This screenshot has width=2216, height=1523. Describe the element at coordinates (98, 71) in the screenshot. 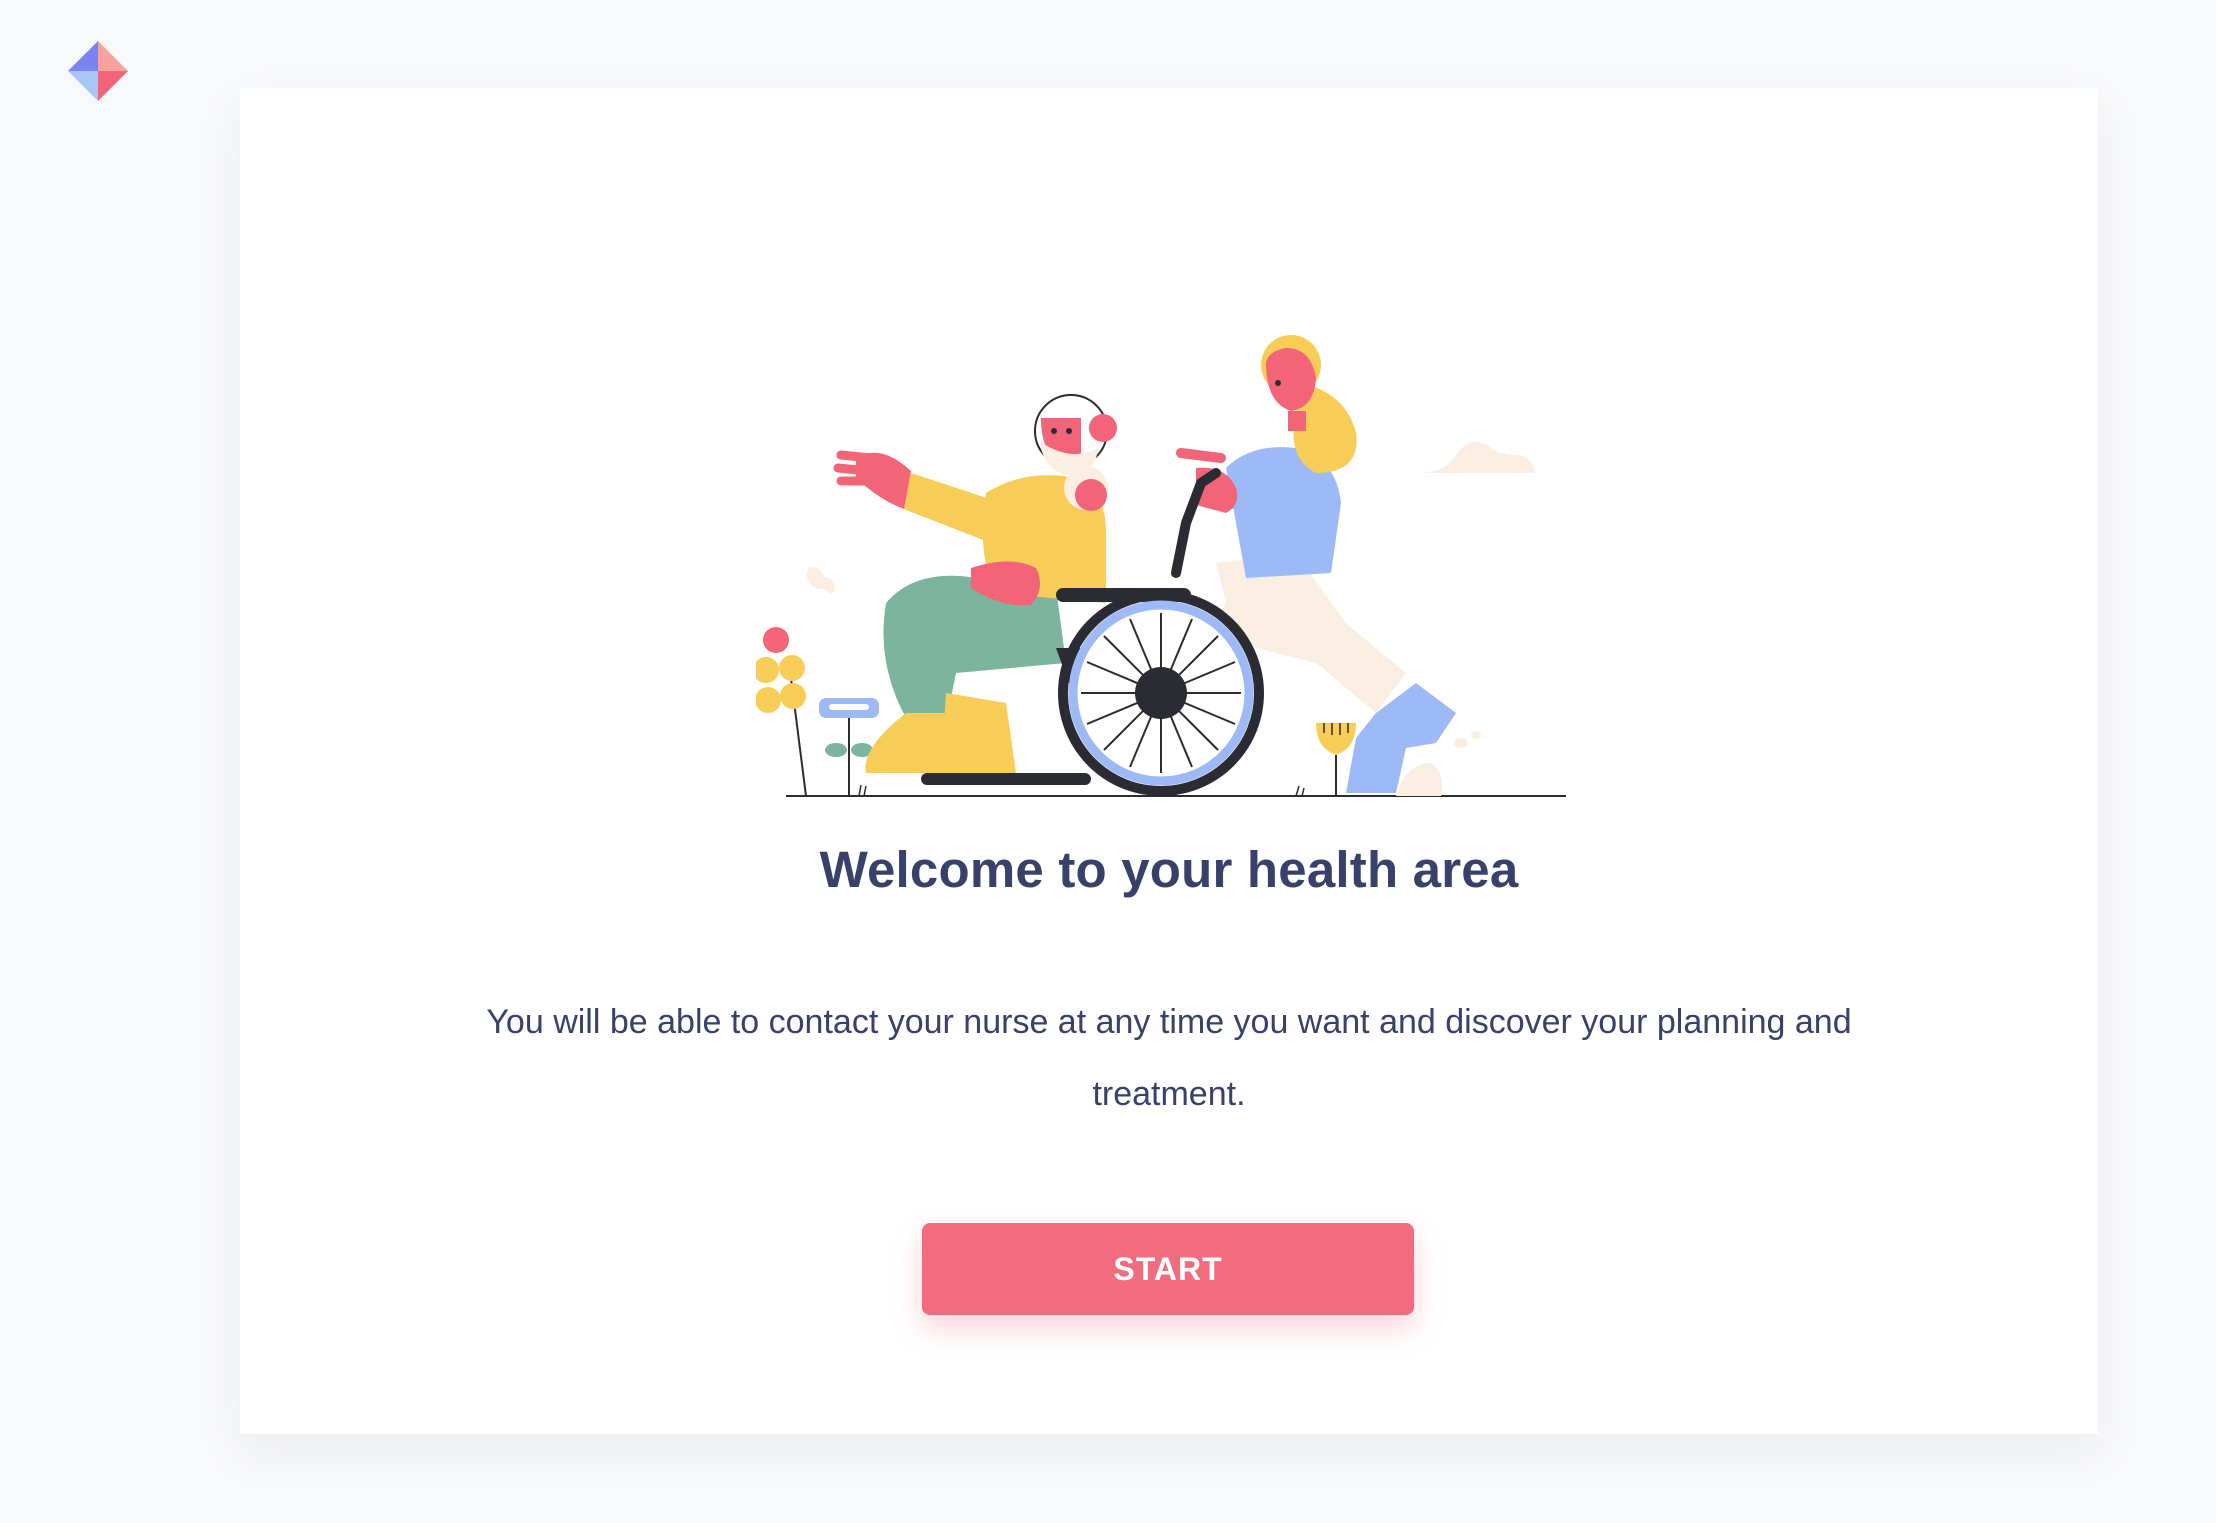

I see `app-logo-icon` at that location.